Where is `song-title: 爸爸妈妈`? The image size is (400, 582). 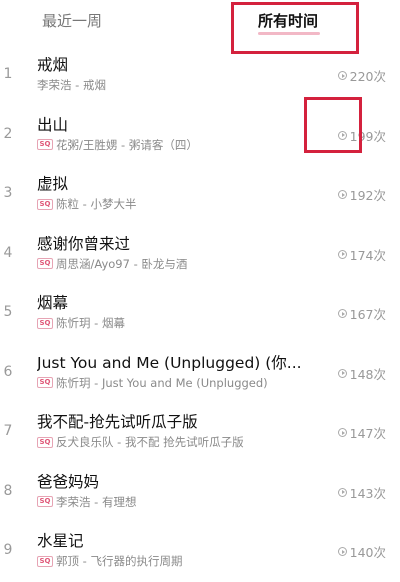 song-title: 爸爸妈妈 is located at coordinates (68, 481).